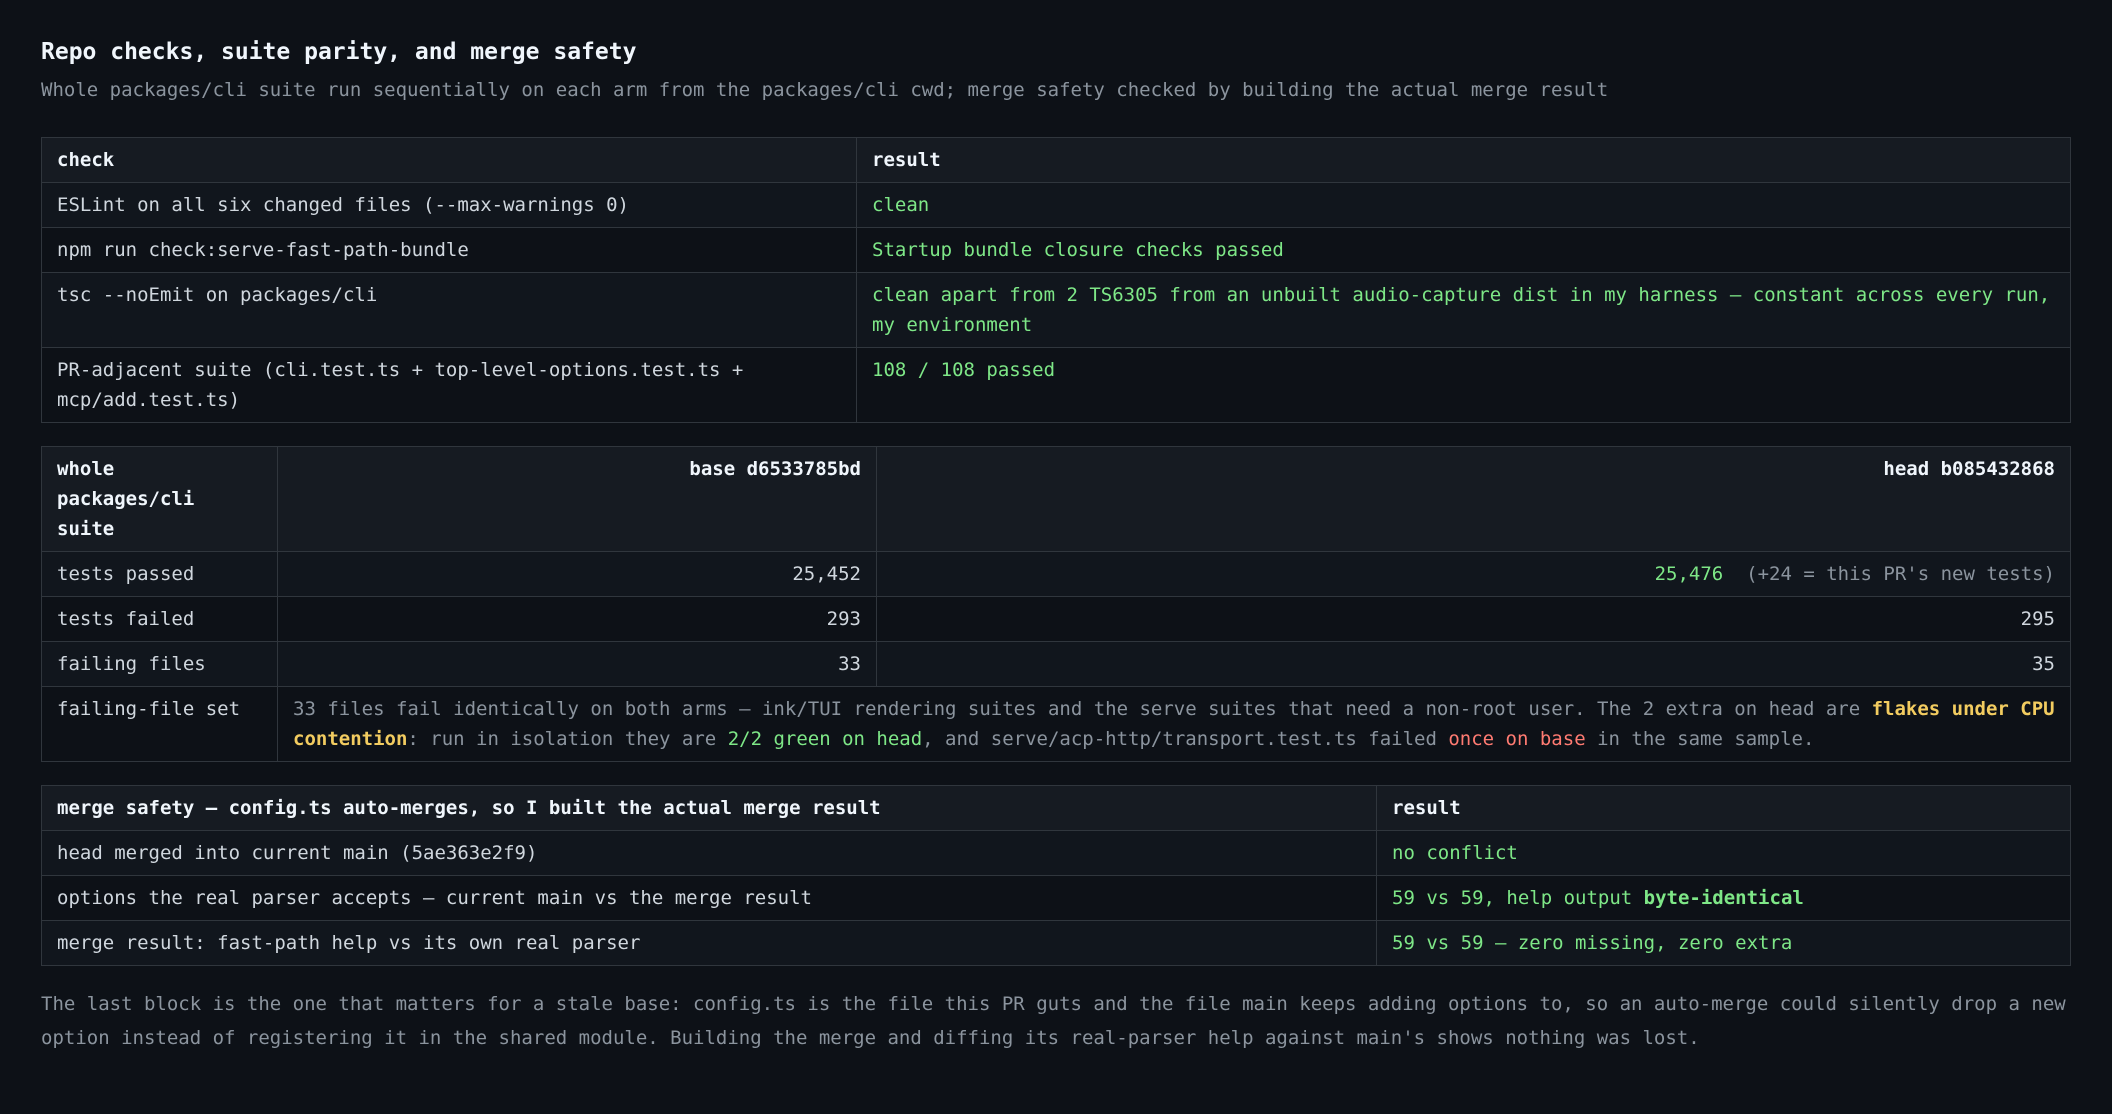 The height and width of the screenshot is (1114, 2112). Describe the element at coordinates (159, 499) in the screenshot. I see `suite-header-label: whole packages/cli suite` at that location.